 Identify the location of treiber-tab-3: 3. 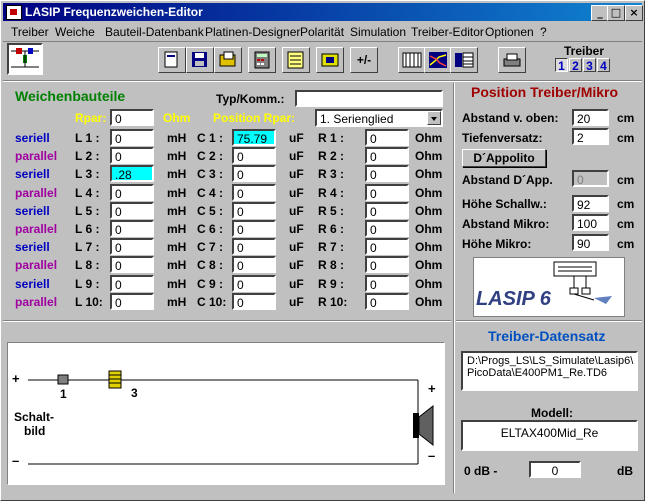
(589, 65).